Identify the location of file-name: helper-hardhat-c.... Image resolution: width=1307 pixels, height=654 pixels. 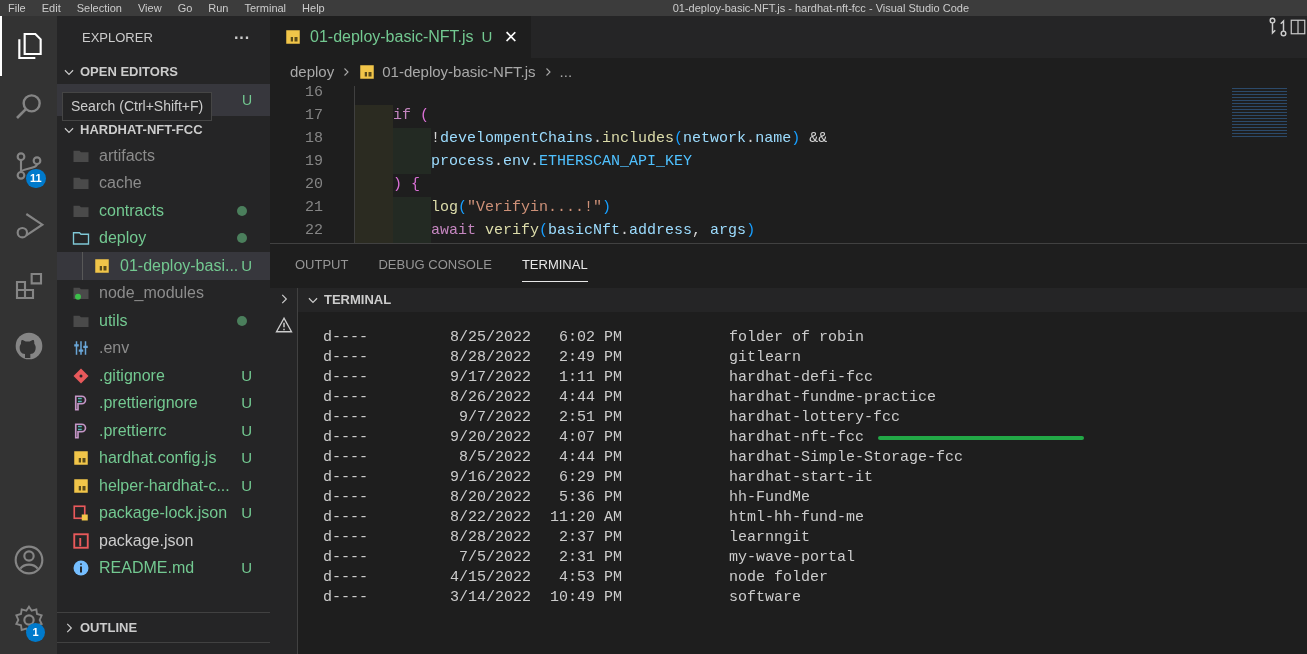
(164, 485).